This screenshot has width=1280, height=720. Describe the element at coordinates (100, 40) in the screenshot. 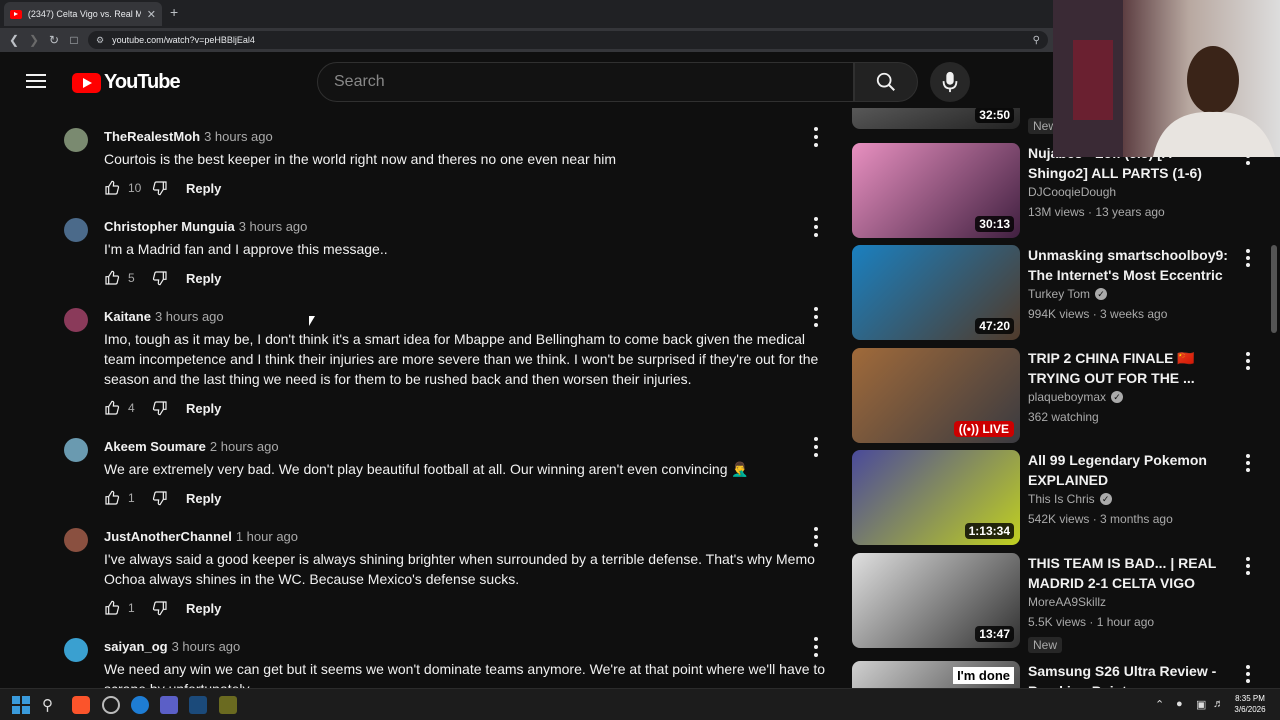

I see `site-info-icon: ⚙` at that location.